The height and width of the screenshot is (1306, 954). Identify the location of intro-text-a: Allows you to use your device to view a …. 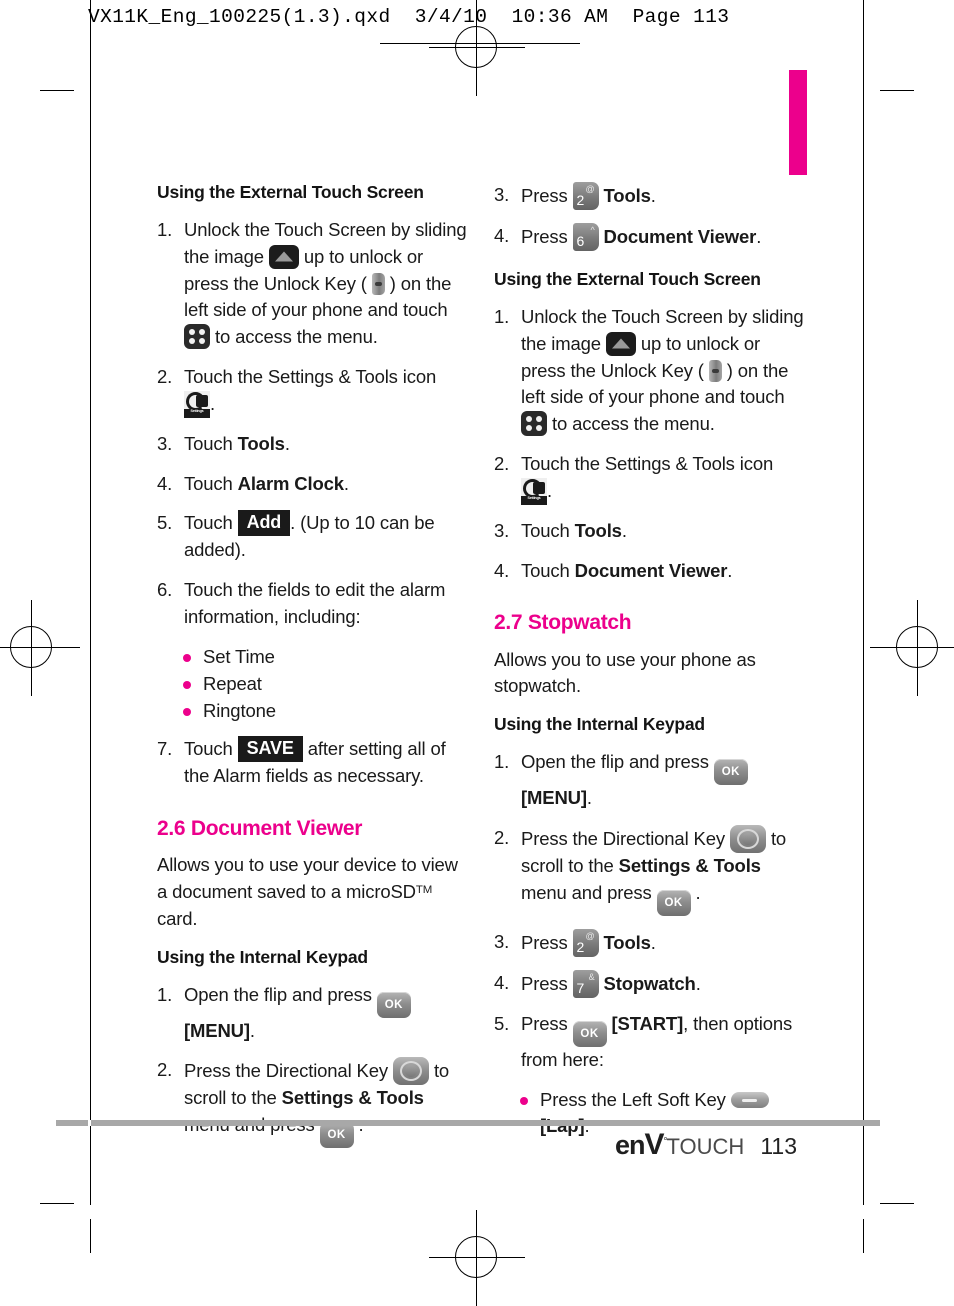
(307, 878).